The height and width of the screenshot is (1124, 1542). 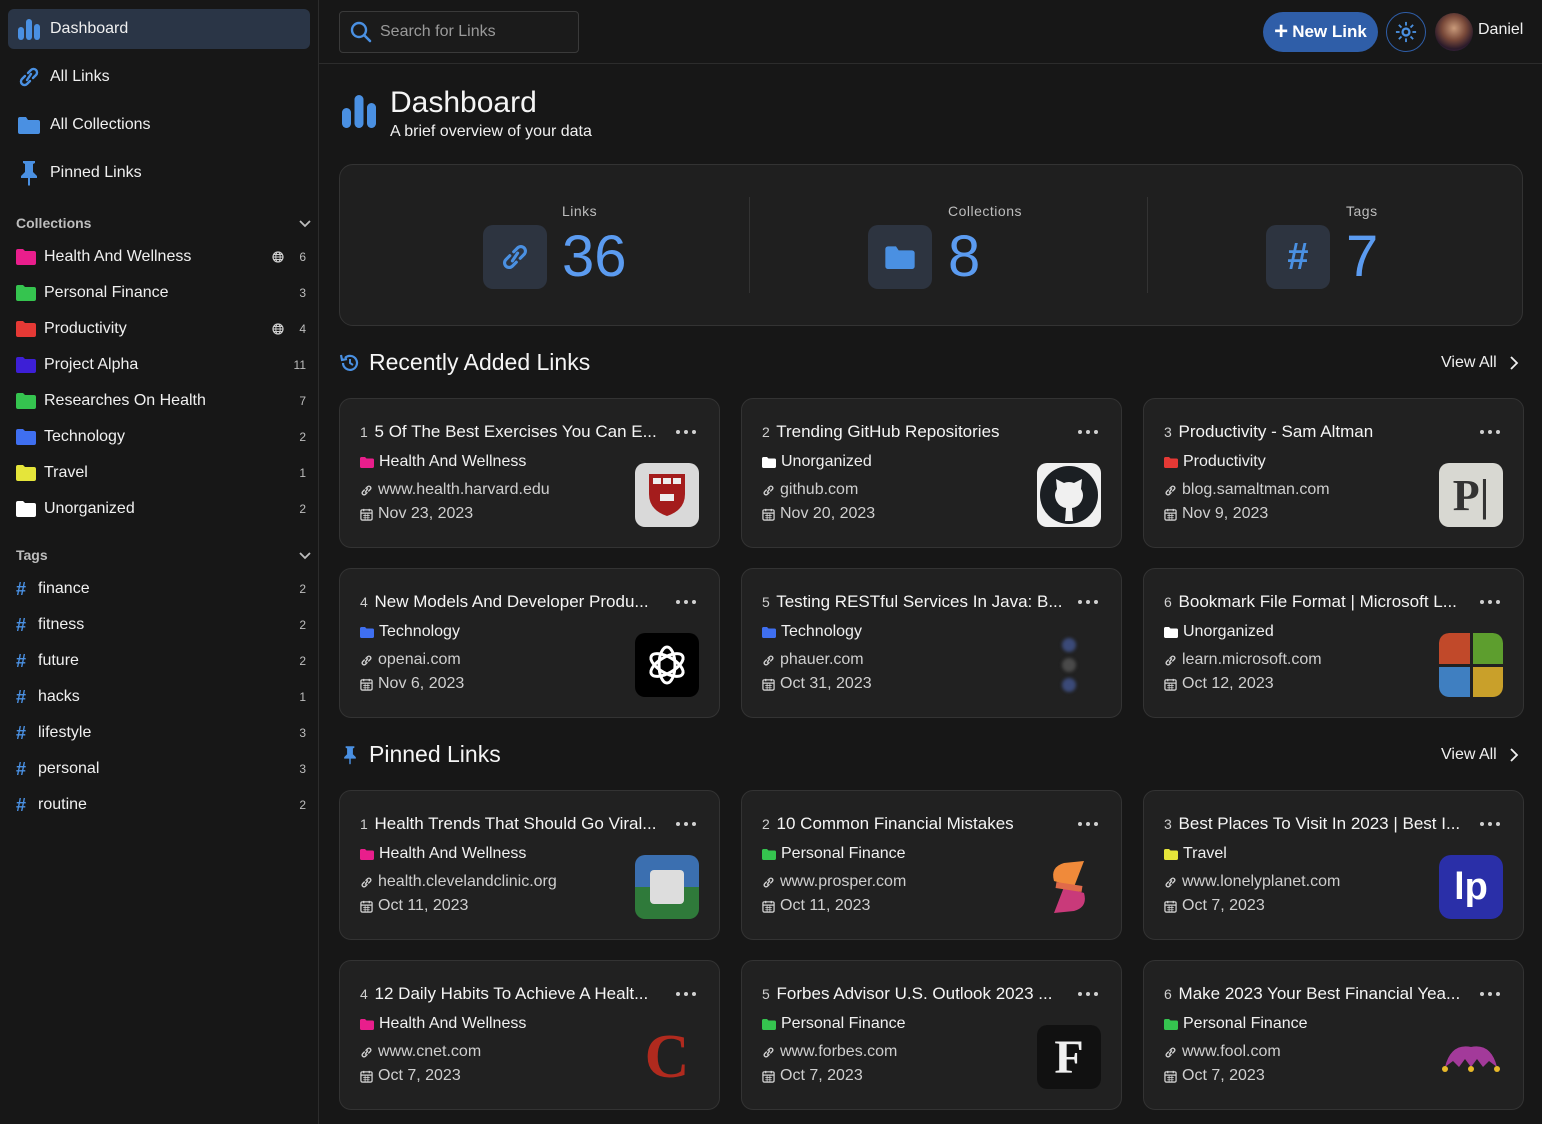 I want to click on link-collection: Productivity, so click(x=1215, y=462).